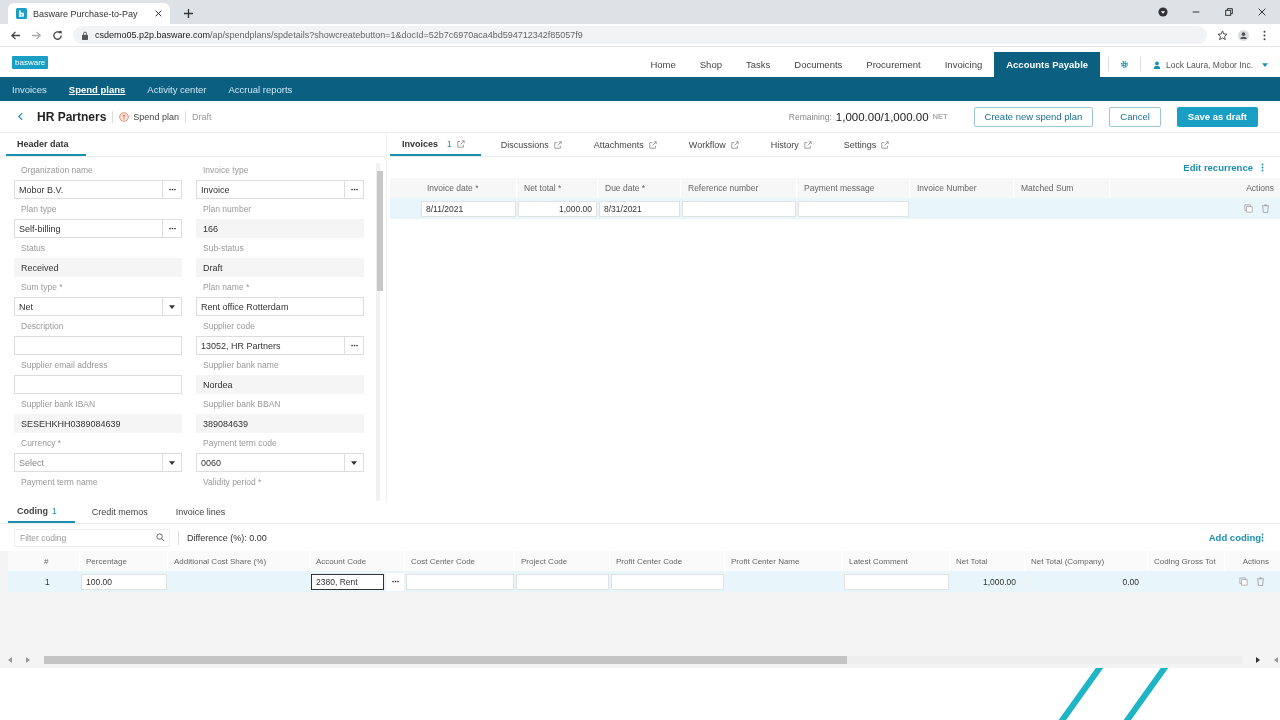  Describe the element at coordinates (893, 64) in the screenshot. I see `nav-tab: Procurement` at that location.